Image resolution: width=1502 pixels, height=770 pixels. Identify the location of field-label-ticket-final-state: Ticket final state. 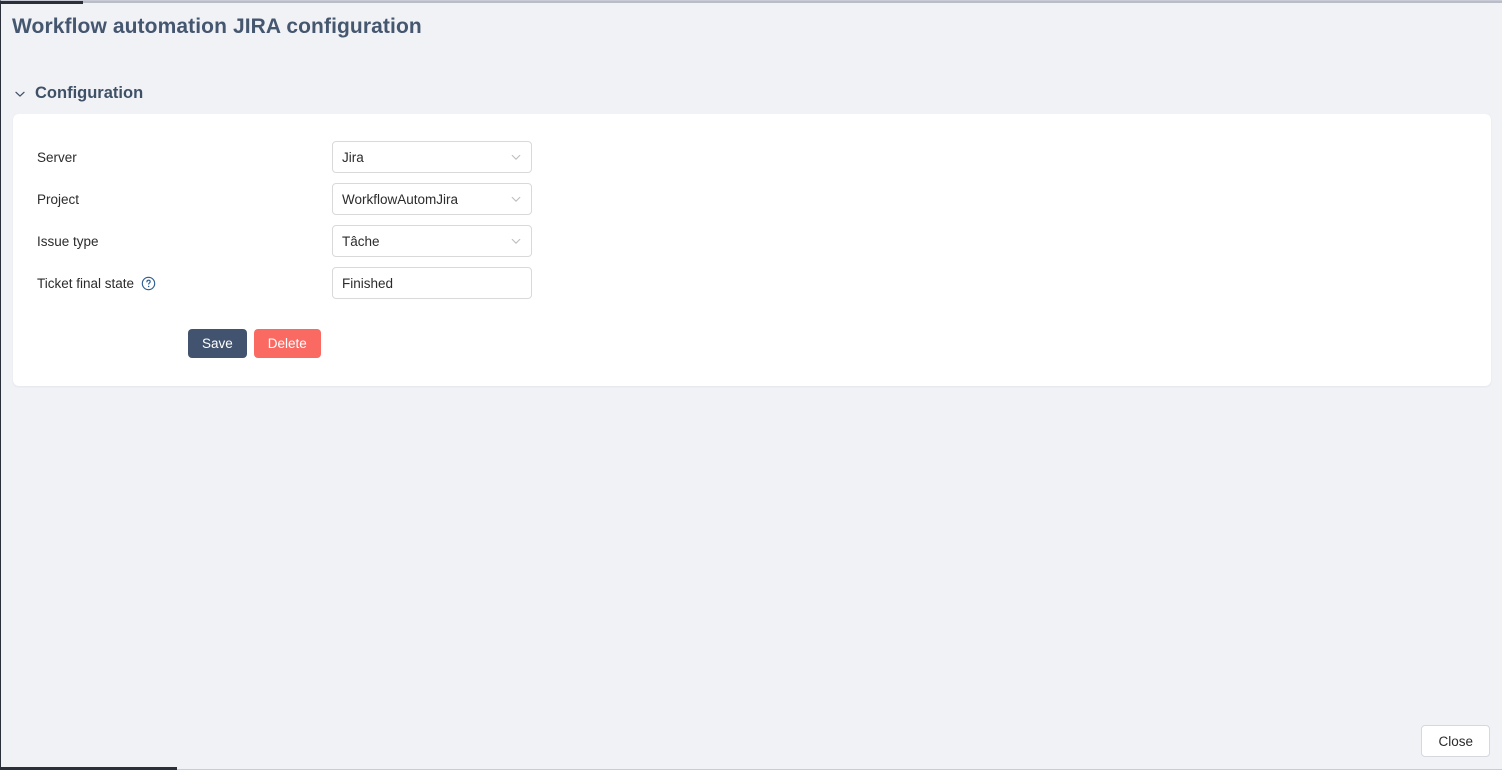
(96, 283).